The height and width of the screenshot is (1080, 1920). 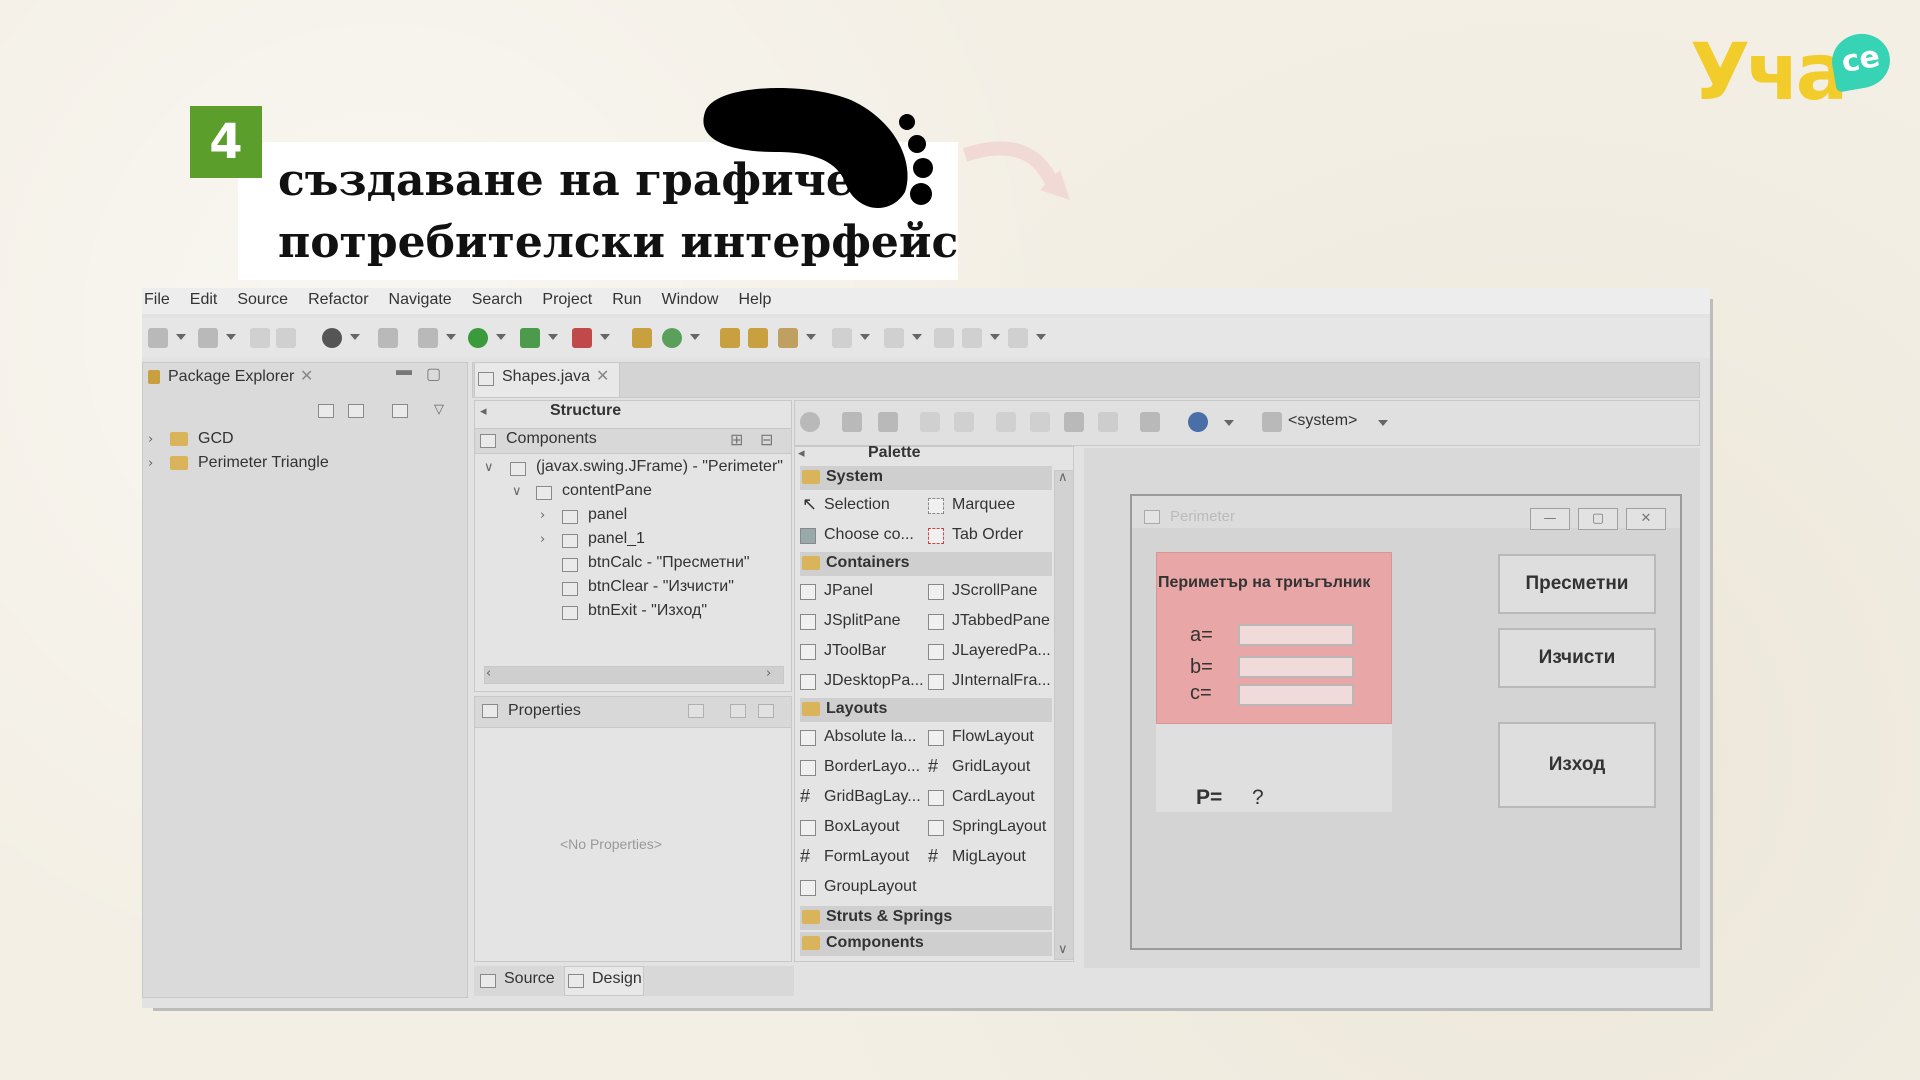 What do you see at coordinates (868, 563) in the screenshot?
I see `palette-section-containers-label: Containers` at bounding box center [868, 563].